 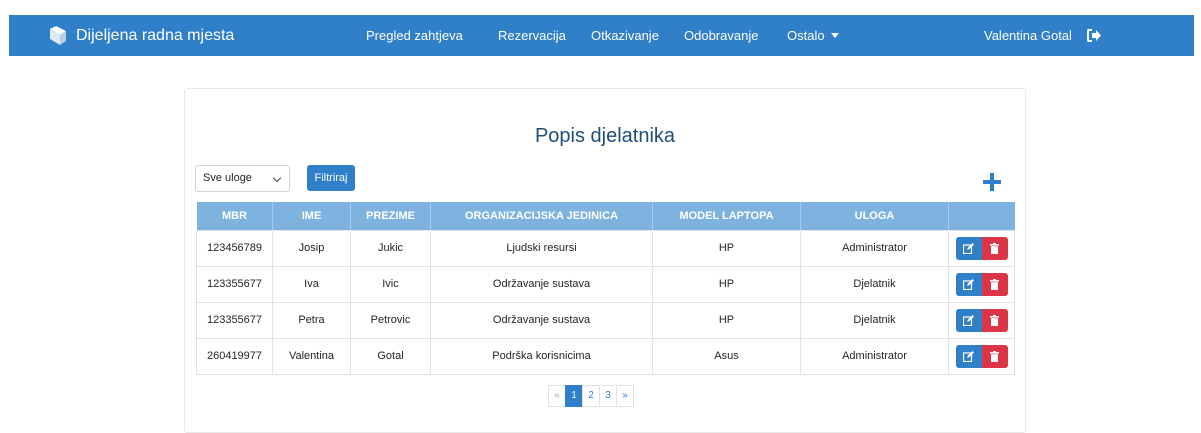 I want to click on cell-org-unit: Ljudski resursi, so click(x=541, y=248).